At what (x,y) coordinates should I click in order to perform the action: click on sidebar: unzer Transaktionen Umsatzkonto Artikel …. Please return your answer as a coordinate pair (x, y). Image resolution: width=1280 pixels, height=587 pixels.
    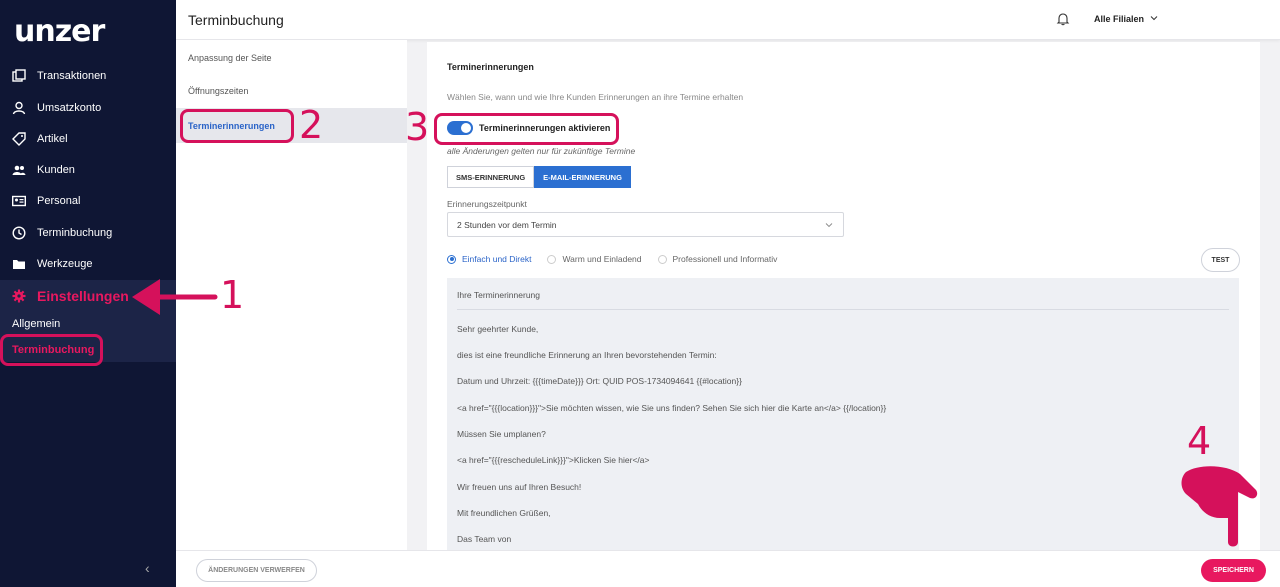
    Looking at the image, I should click on (88, 293).